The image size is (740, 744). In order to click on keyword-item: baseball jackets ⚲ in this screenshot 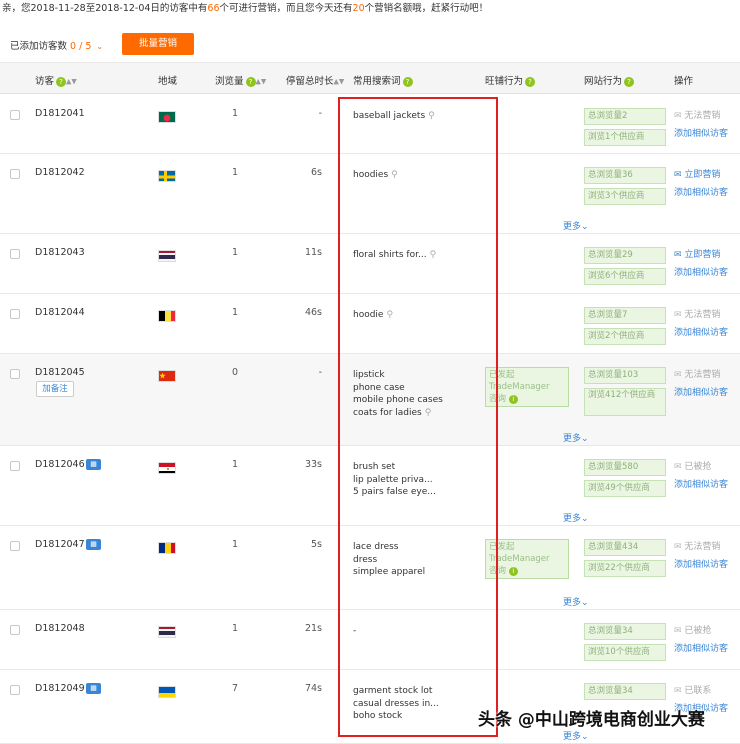, I will do `click(394, 116)`.